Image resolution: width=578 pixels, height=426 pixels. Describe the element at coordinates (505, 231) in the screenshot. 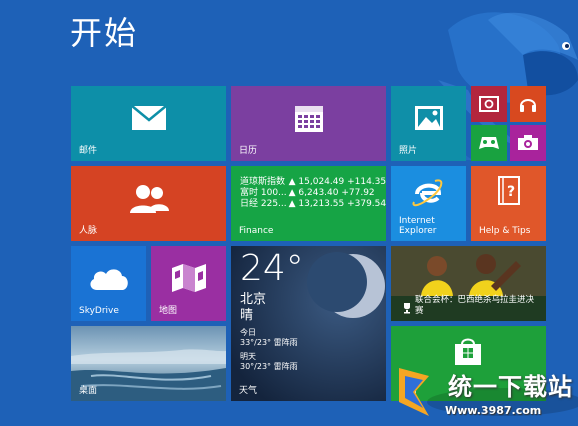

I see `help-tips-tile-label: Help & Tips` at that location.